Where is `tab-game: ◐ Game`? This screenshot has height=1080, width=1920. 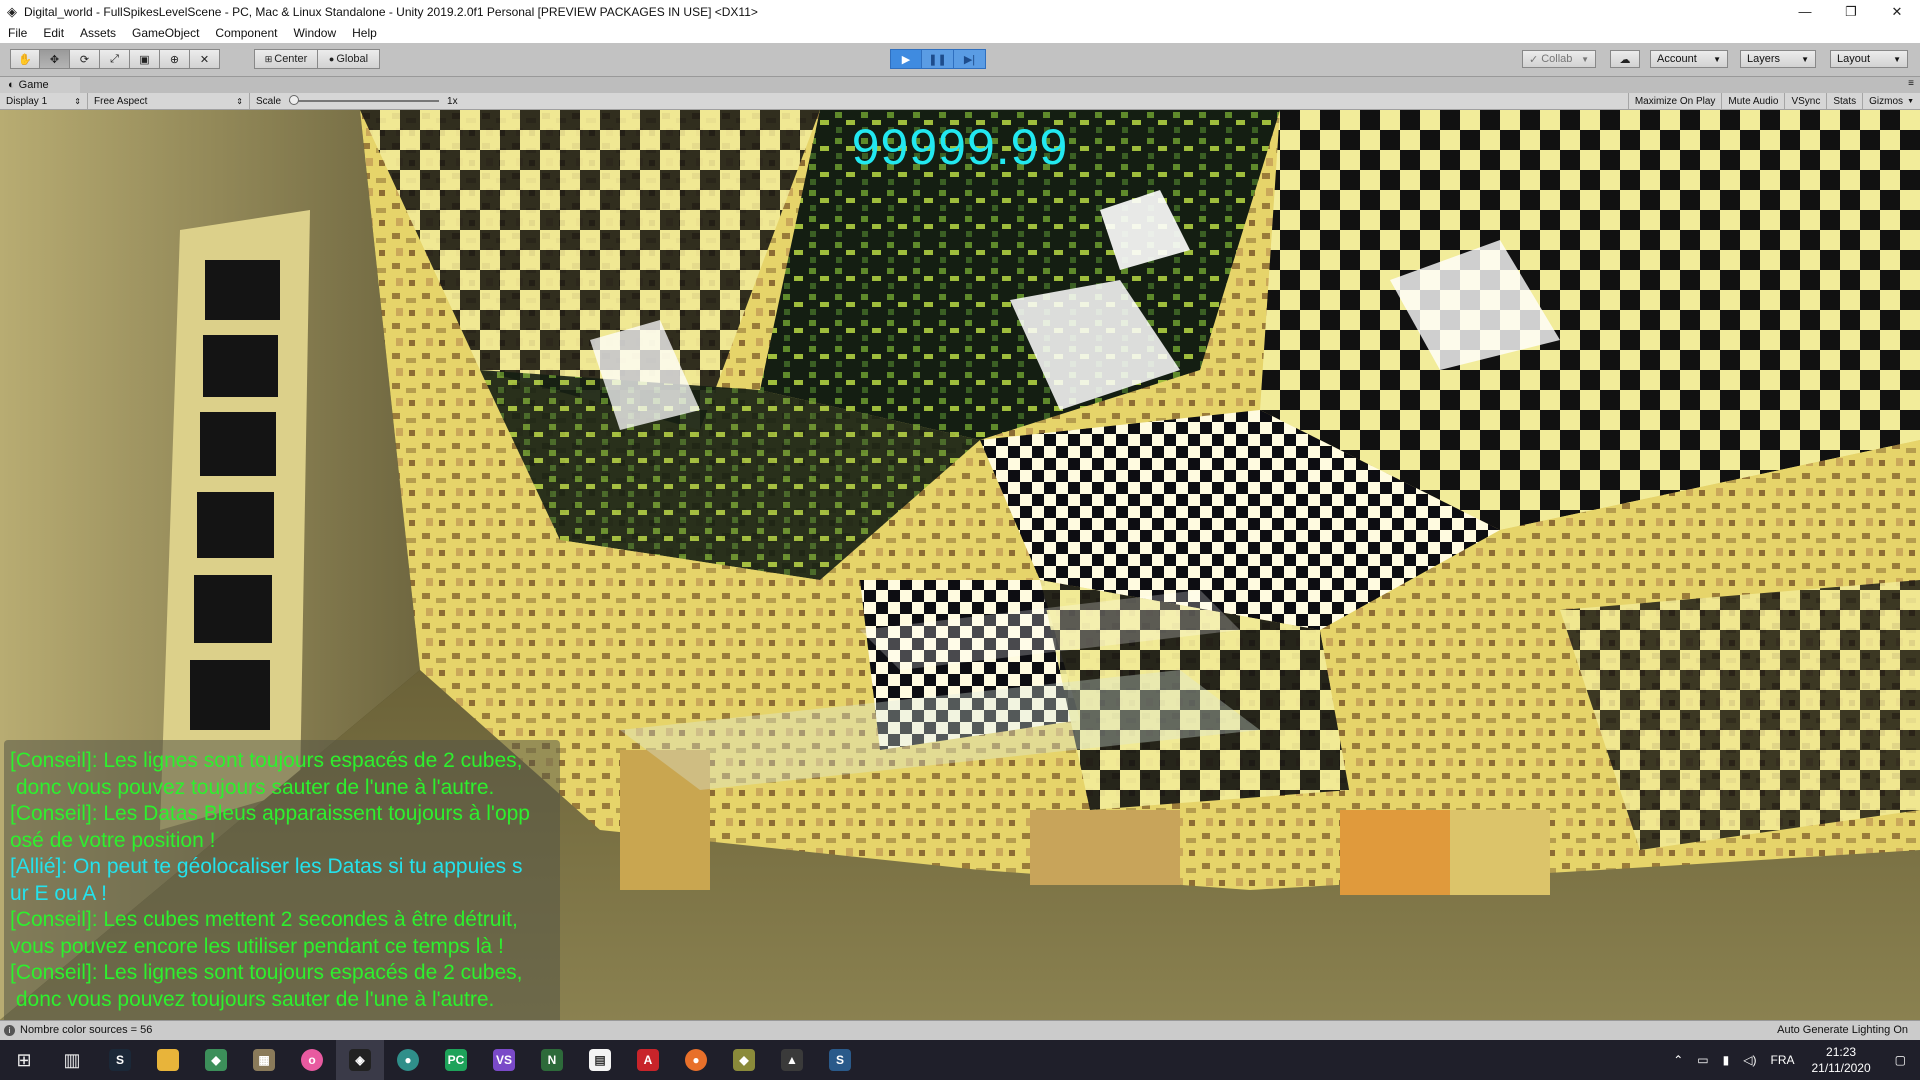
tab-game: ◐ Game is located at coordinates (40, 85).